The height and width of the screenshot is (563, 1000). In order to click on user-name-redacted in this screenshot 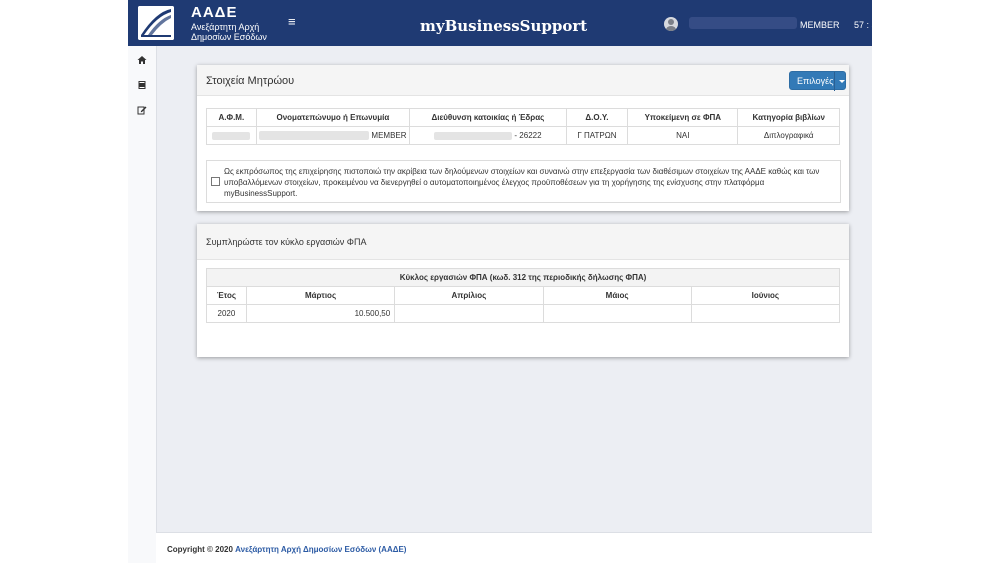, I will do `click(743, 23)`.